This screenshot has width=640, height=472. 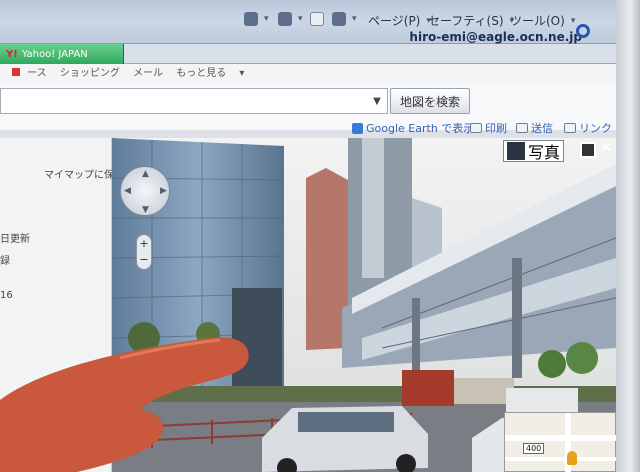 What do you see at coordinates (394, 21) in the screenshot?
I see `menu-page-label: ページ(P)` at bounding box center [394, 21].